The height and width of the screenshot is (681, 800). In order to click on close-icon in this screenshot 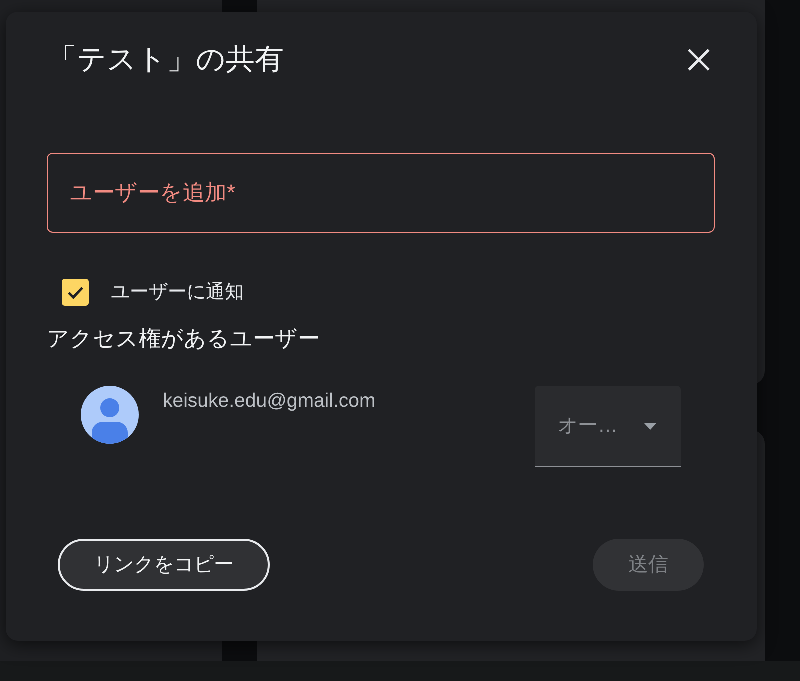, I will do `click(699, 60)`.